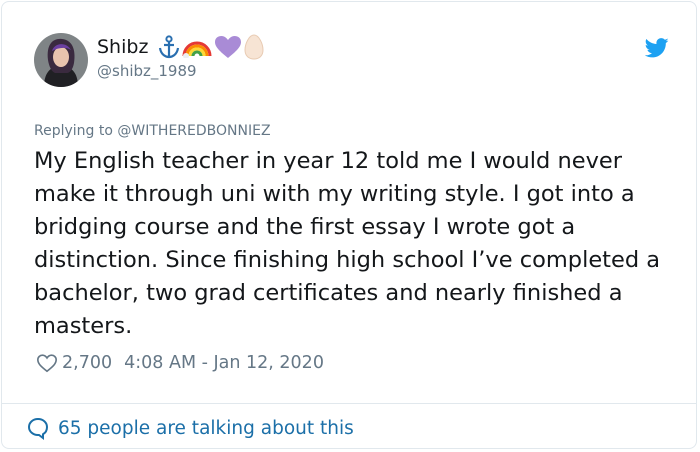 The height and width of the screenshot is (452, 700). Describe the element at coordinates (61, 60) in the screenshot. I see `avatar` at that location.